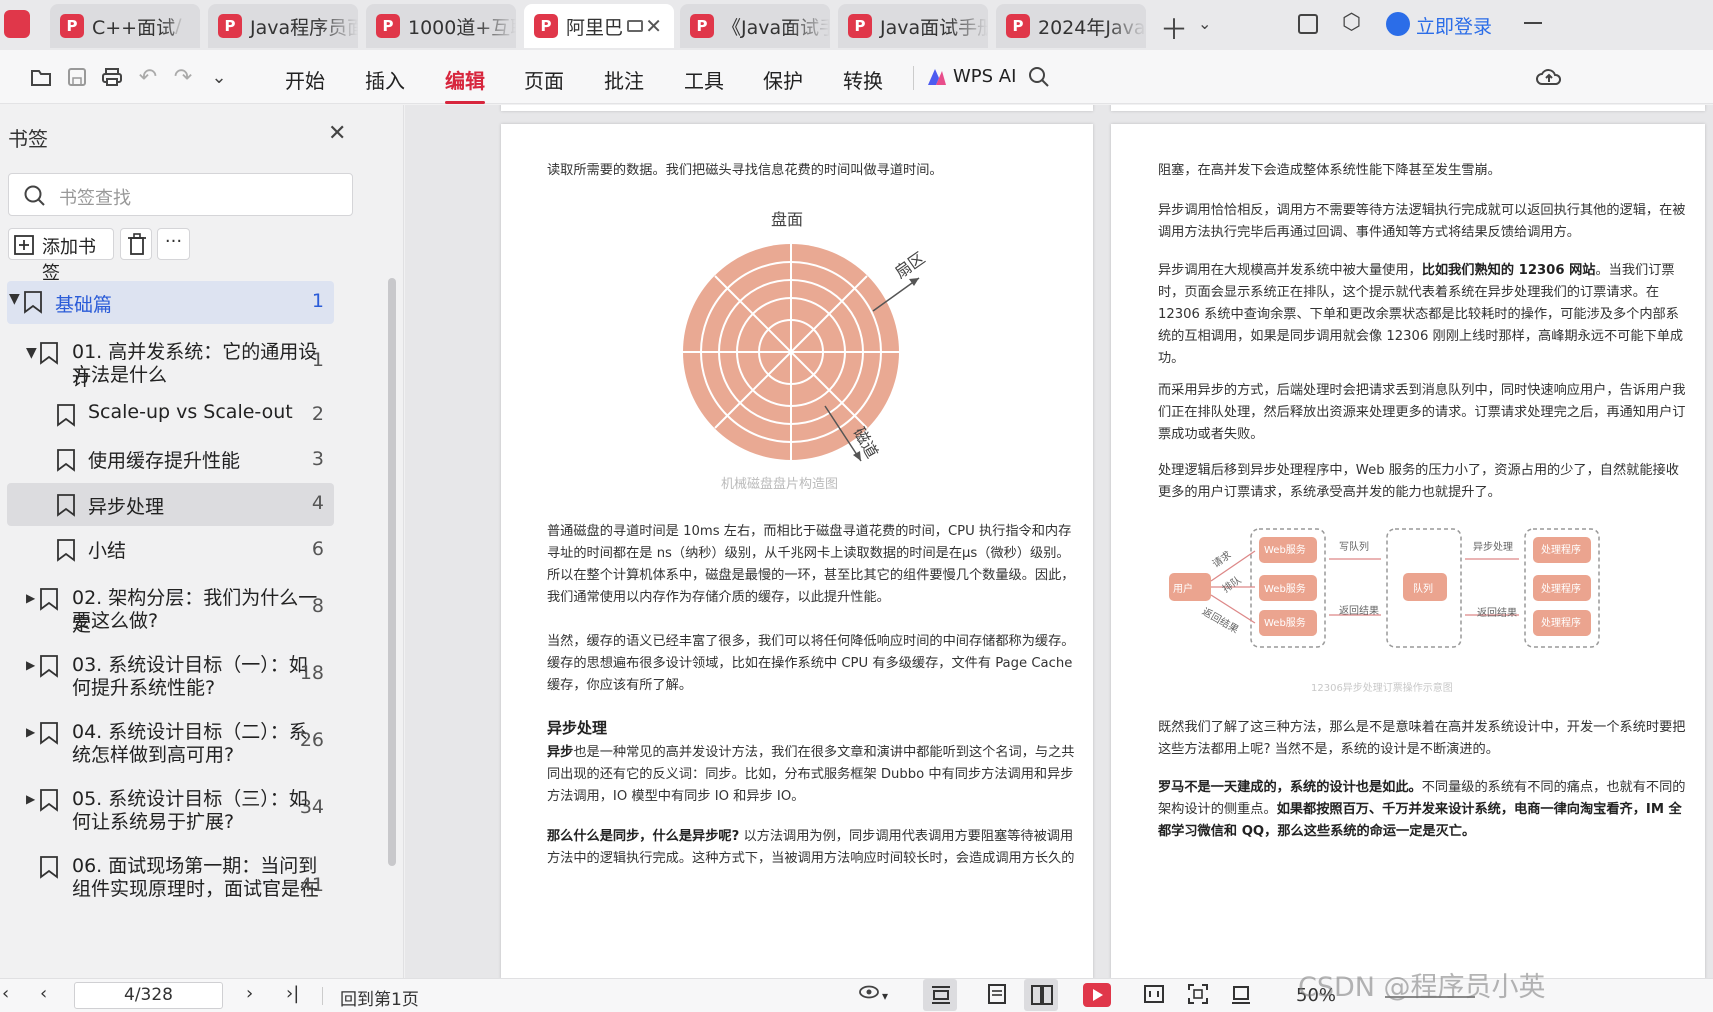  What do you see at coordinates (148, 995) in the screenshot?
I see `page-number-input: 4/328` at bounding box center [148, 995].